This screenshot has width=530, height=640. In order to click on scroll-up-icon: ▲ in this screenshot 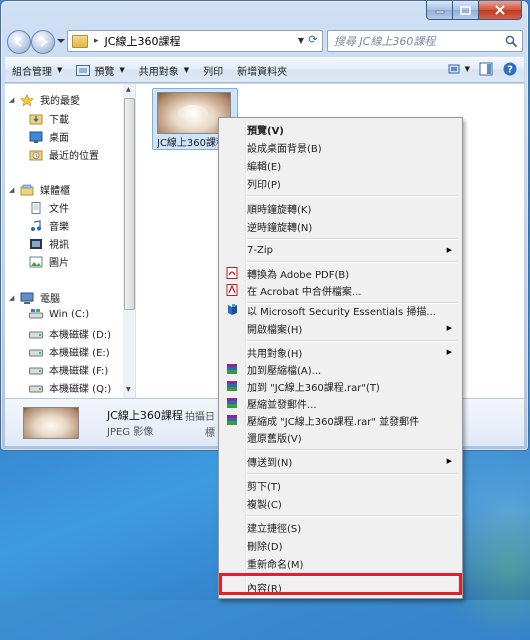, I will do `click(128, 89)`.